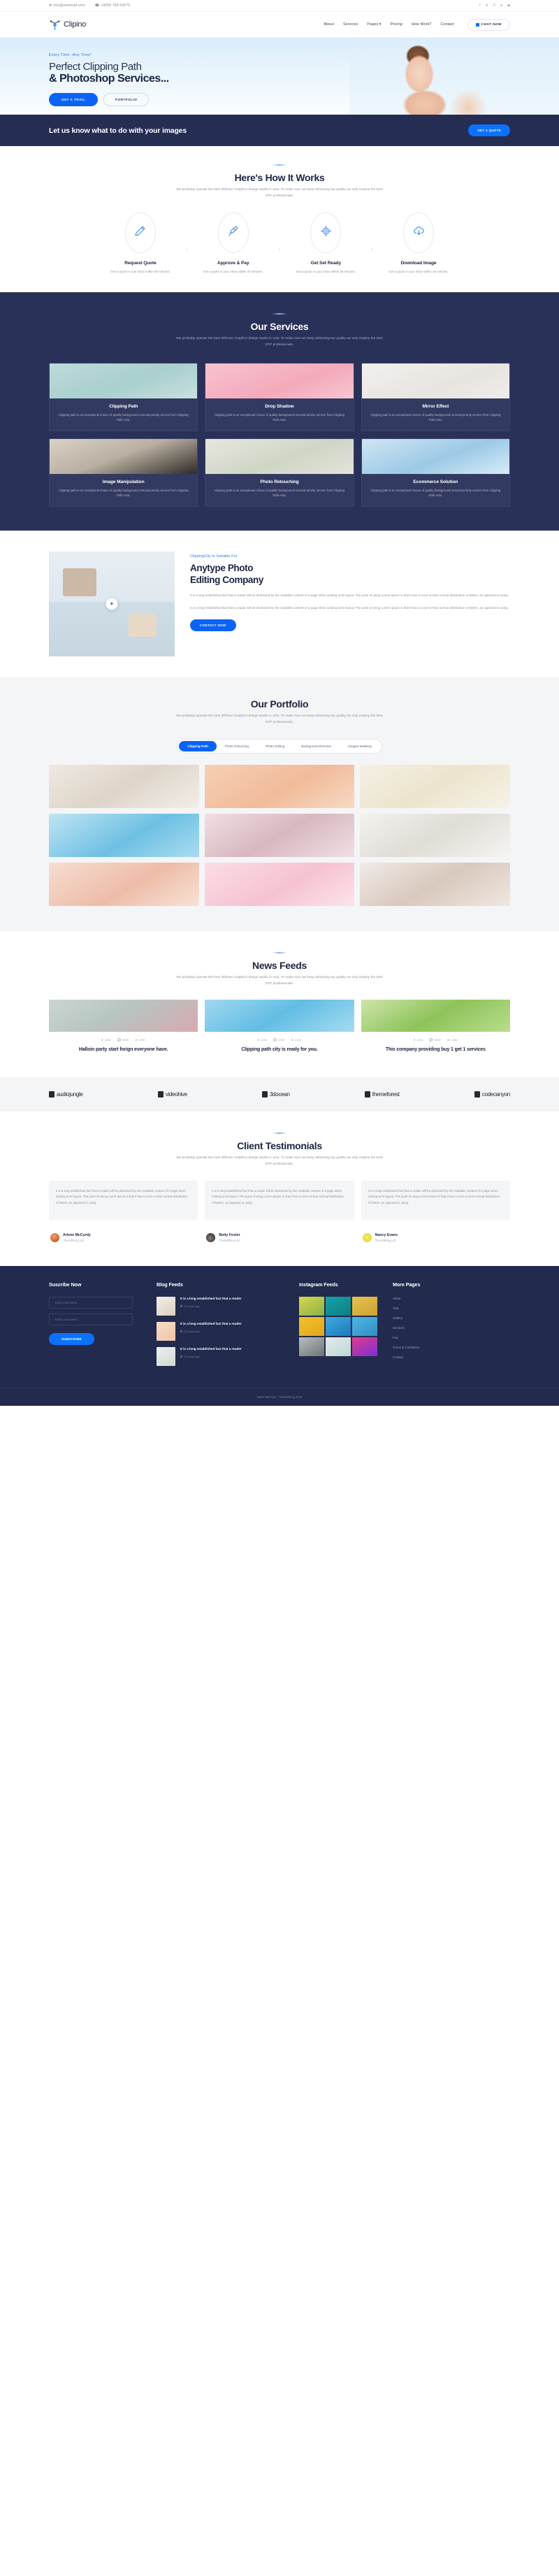  What do you see at coordinates (213, 625) in the screenshot?
I see `contact-now-button: CONTACT NOW` at bounding box center [213, 625].